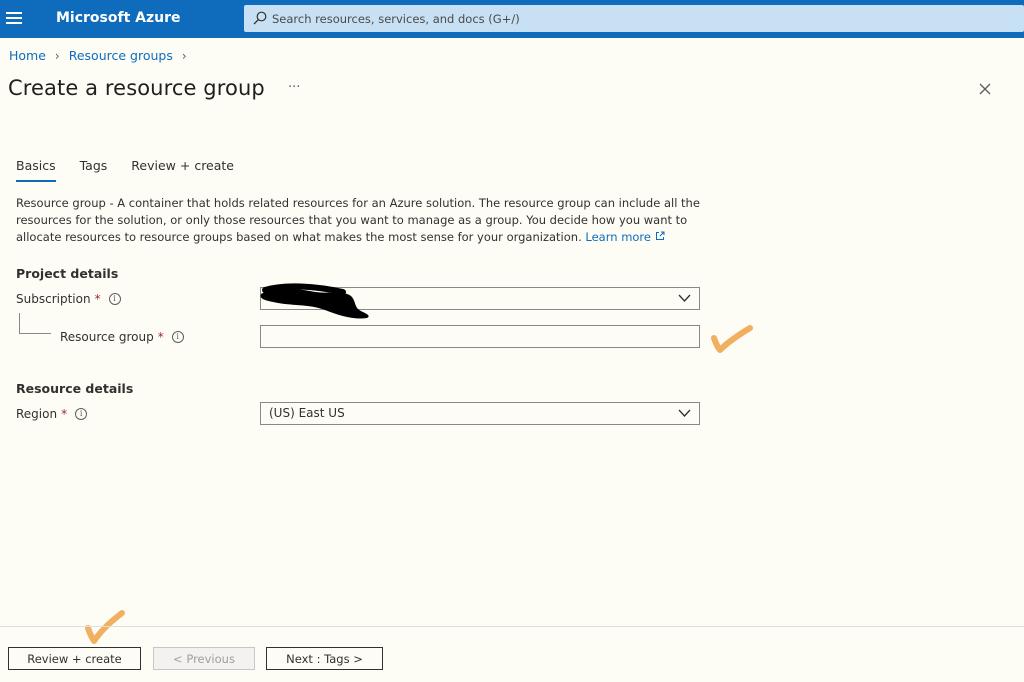 This screenshot has width=1024, height=682. Describe the element at coordinates (260, 18) in the screenshot. I see `search-icon` at that location.